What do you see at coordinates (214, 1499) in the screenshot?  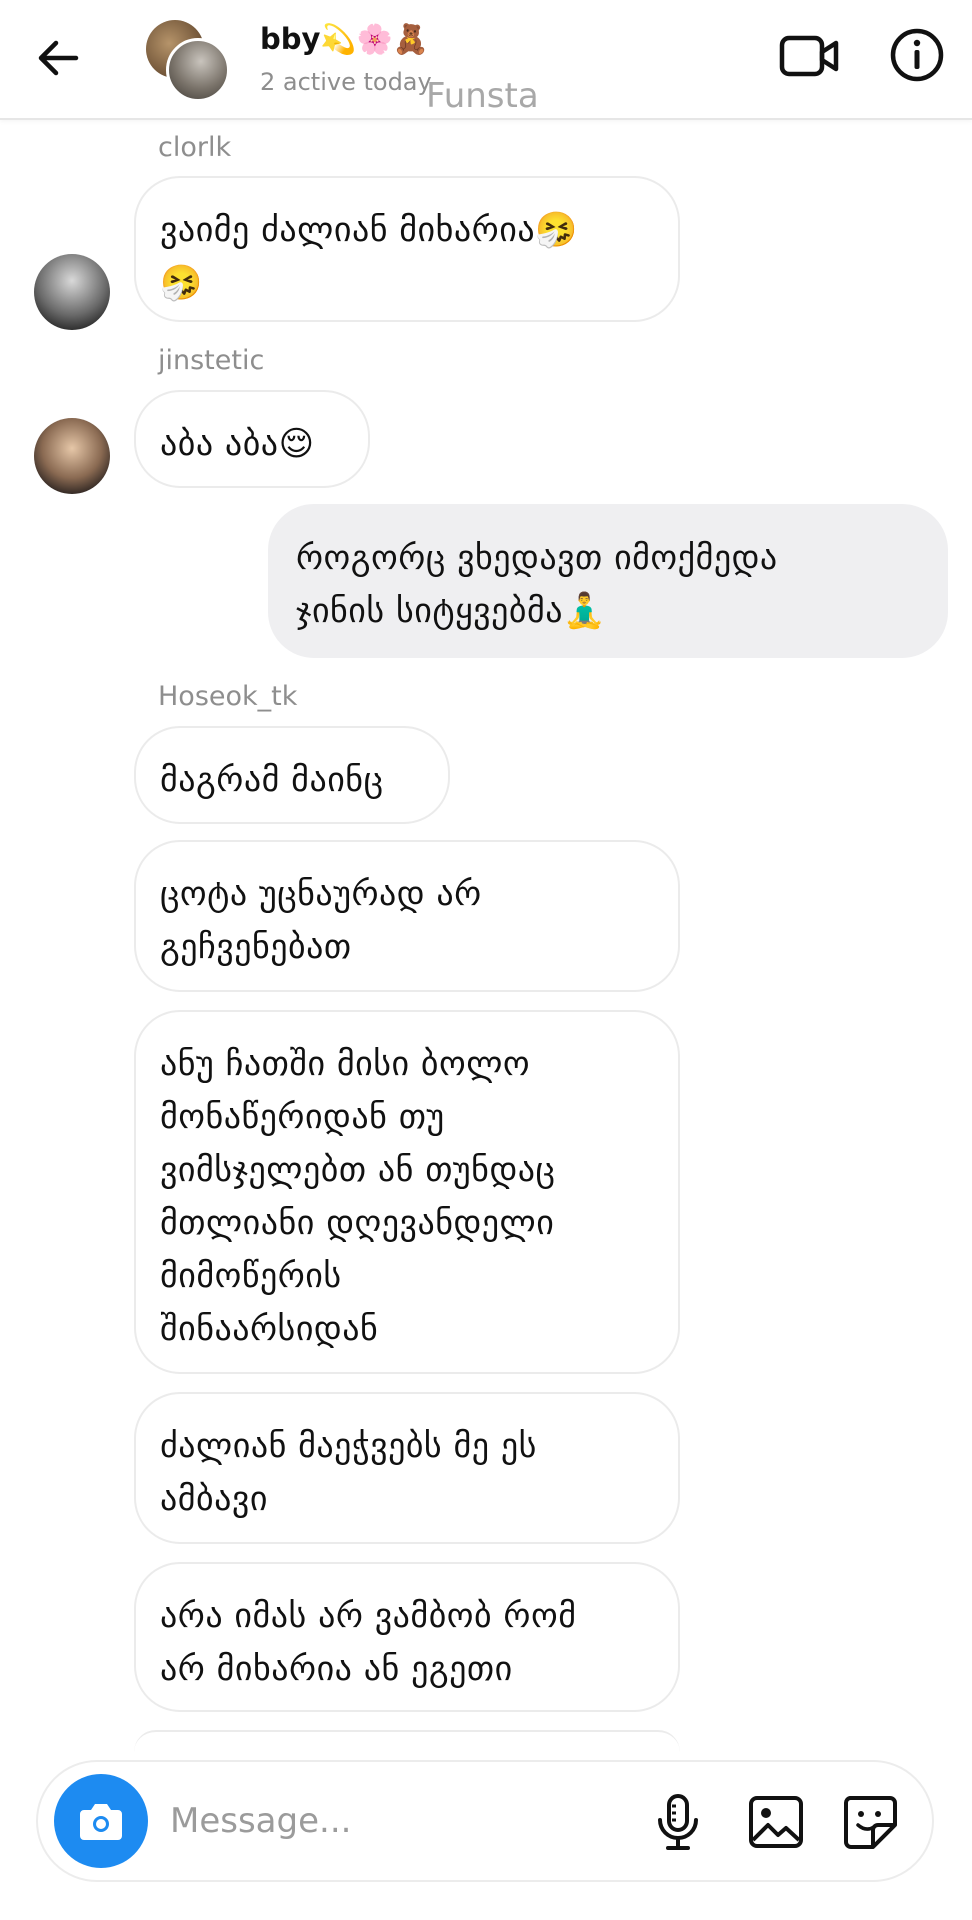 I see `message-text: ამბავი` at bounding box center [214, 1499].